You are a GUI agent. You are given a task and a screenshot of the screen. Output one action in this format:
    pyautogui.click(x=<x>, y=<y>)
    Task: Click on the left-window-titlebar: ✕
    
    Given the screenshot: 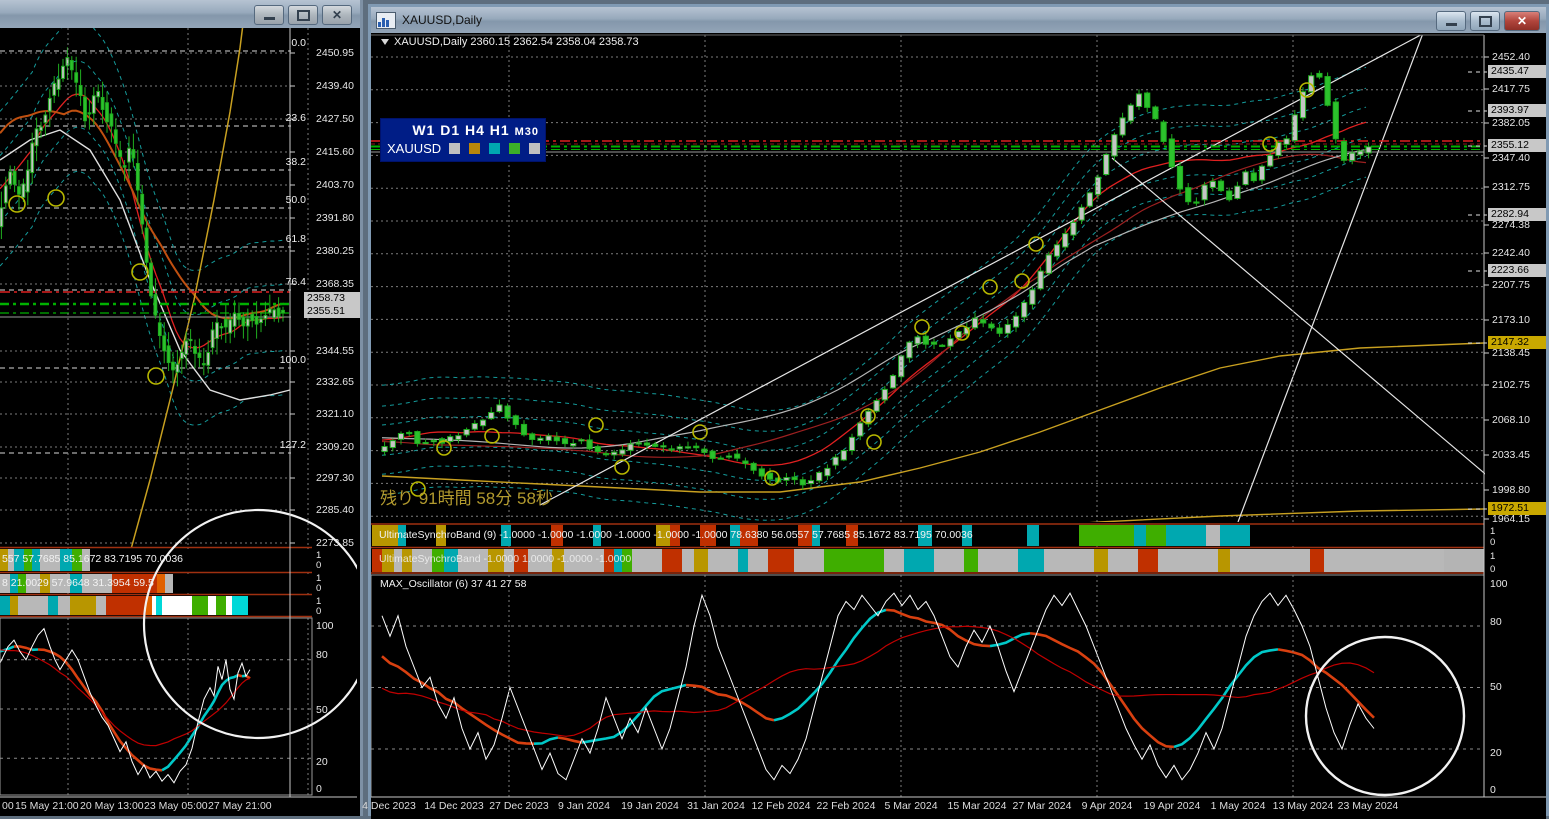 What is the action you would take?
    pyautogui.click(x=180, y=14)
    